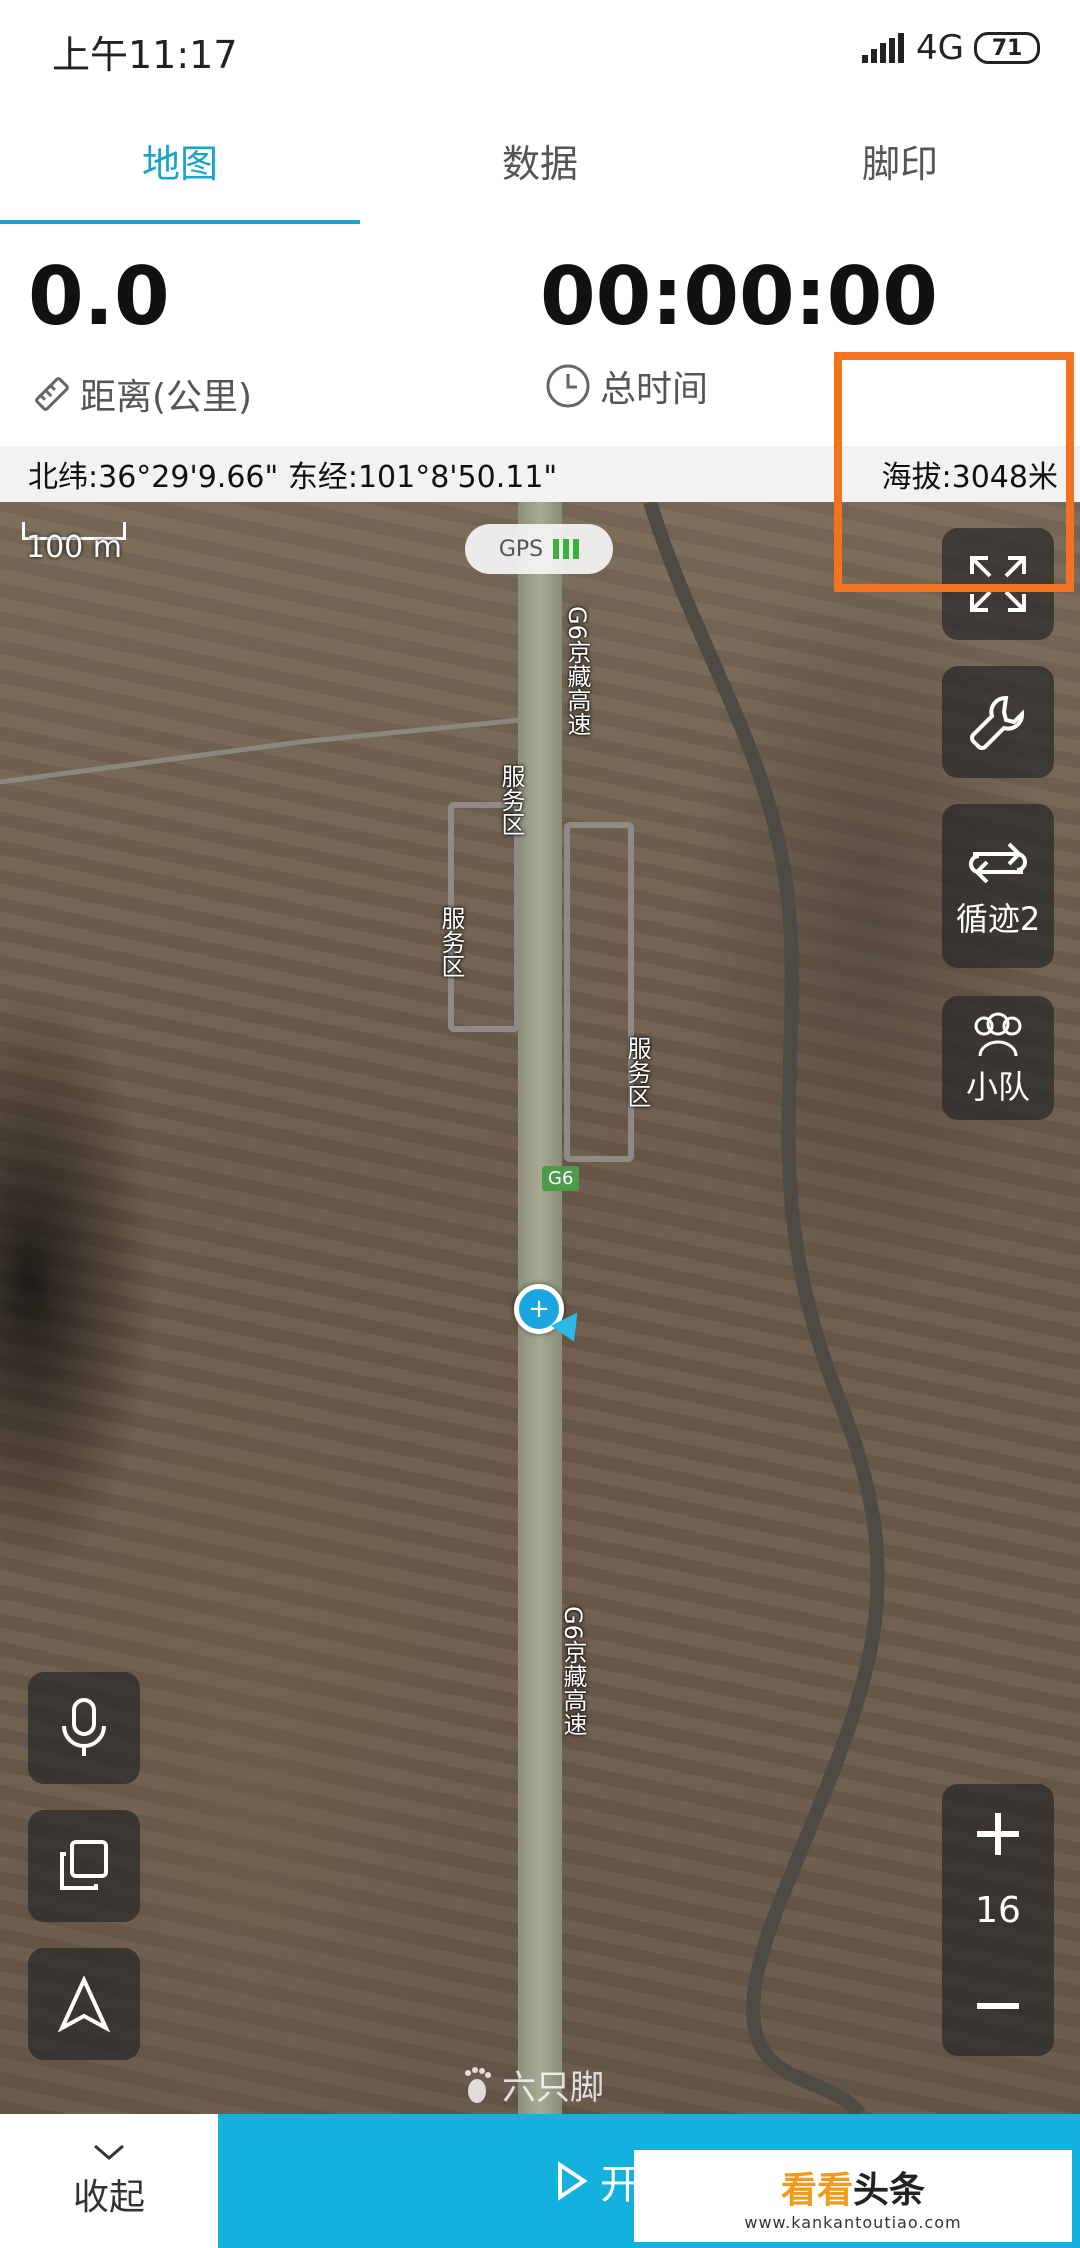  Describe the element at coordinates (997, 1087) in the screenshot. I see `team-label: 小队` at that location.